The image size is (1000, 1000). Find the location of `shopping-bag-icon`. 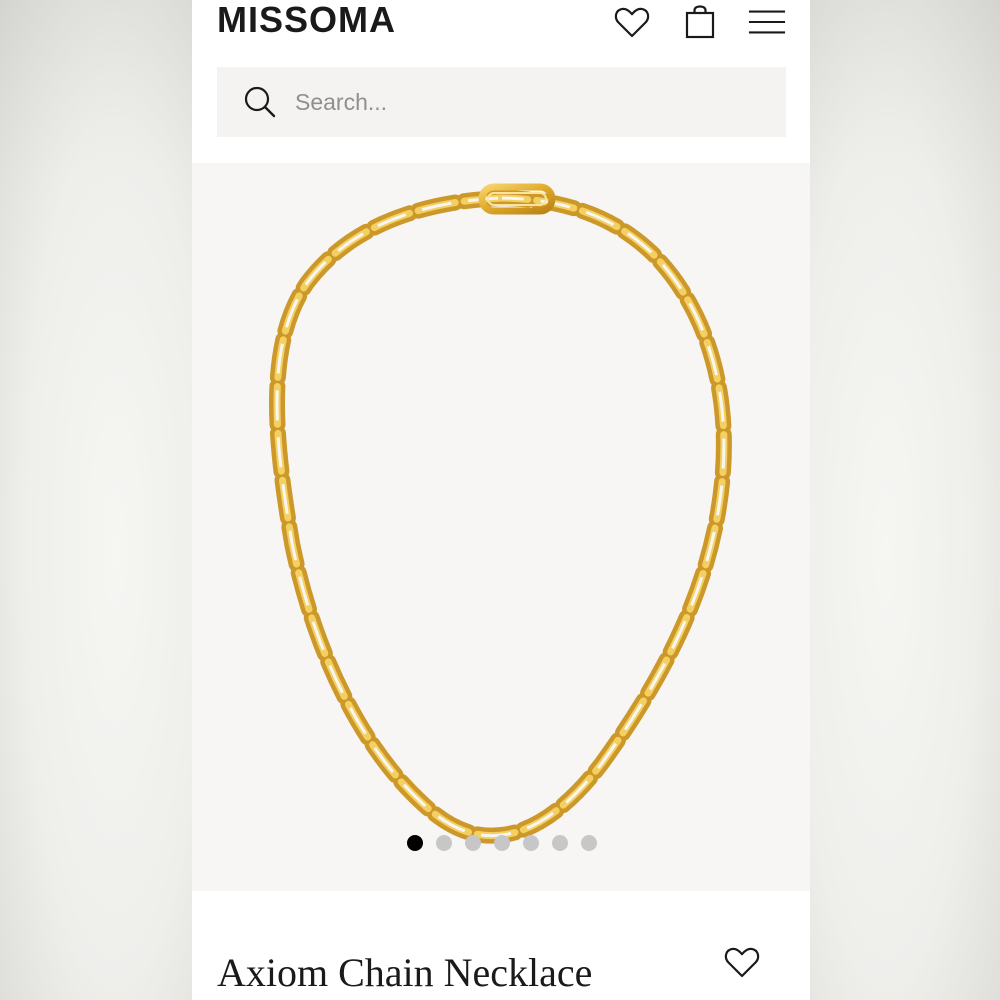

shopping-bag-icon is located at coordinates (700, 22).